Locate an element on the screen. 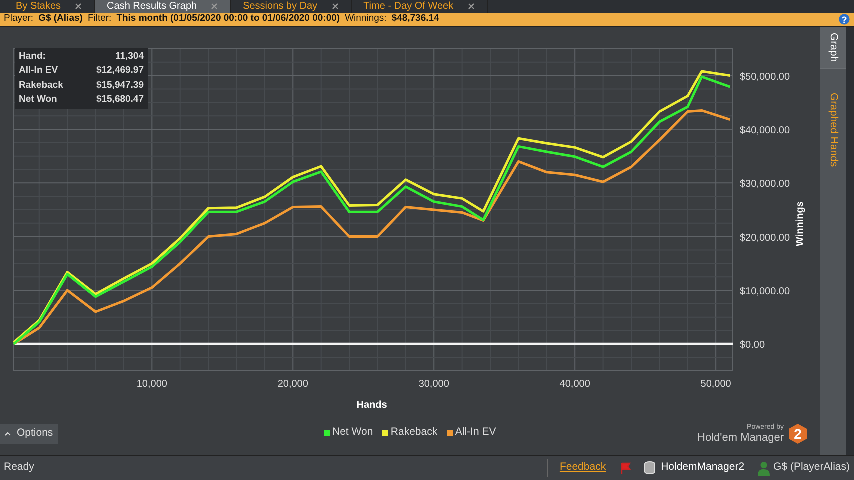  legend-label: Net Won is located at coordinates (353, 432).